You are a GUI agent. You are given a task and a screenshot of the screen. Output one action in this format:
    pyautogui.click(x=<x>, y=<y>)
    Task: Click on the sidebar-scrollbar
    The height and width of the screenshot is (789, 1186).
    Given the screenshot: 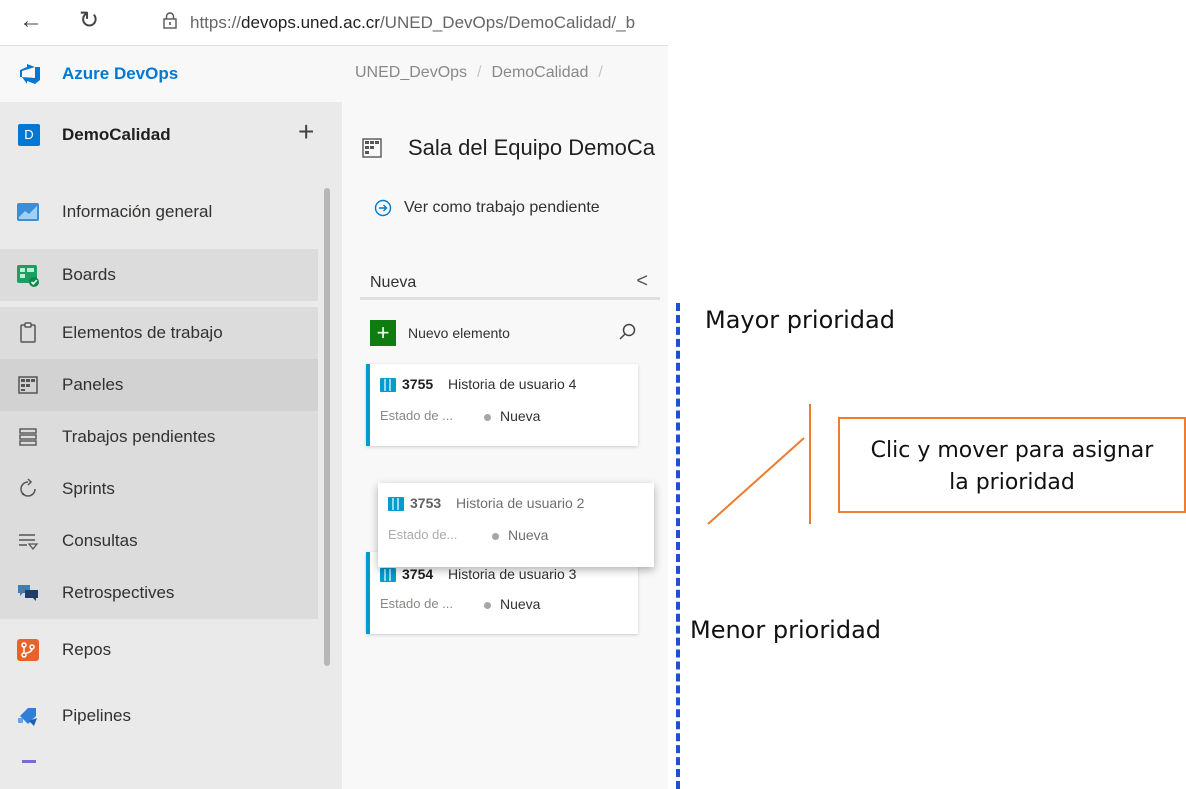 What is the action you would take?
    pyautogui.click(x=327, y=427)
    